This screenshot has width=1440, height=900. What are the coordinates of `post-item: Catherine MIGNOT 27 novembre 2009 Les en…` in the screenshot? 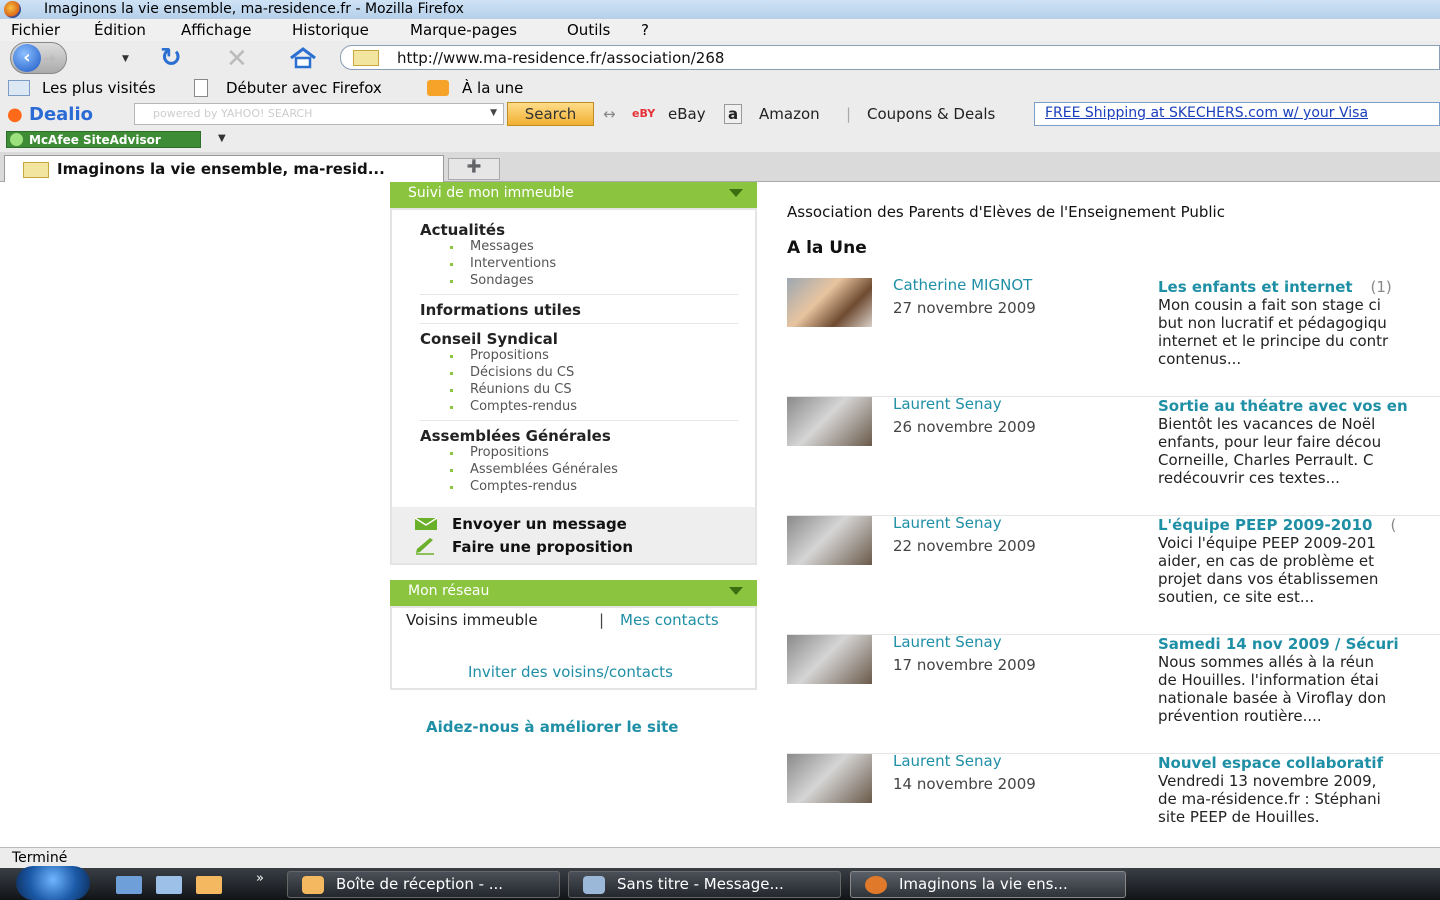 It's located at (1113, 336).